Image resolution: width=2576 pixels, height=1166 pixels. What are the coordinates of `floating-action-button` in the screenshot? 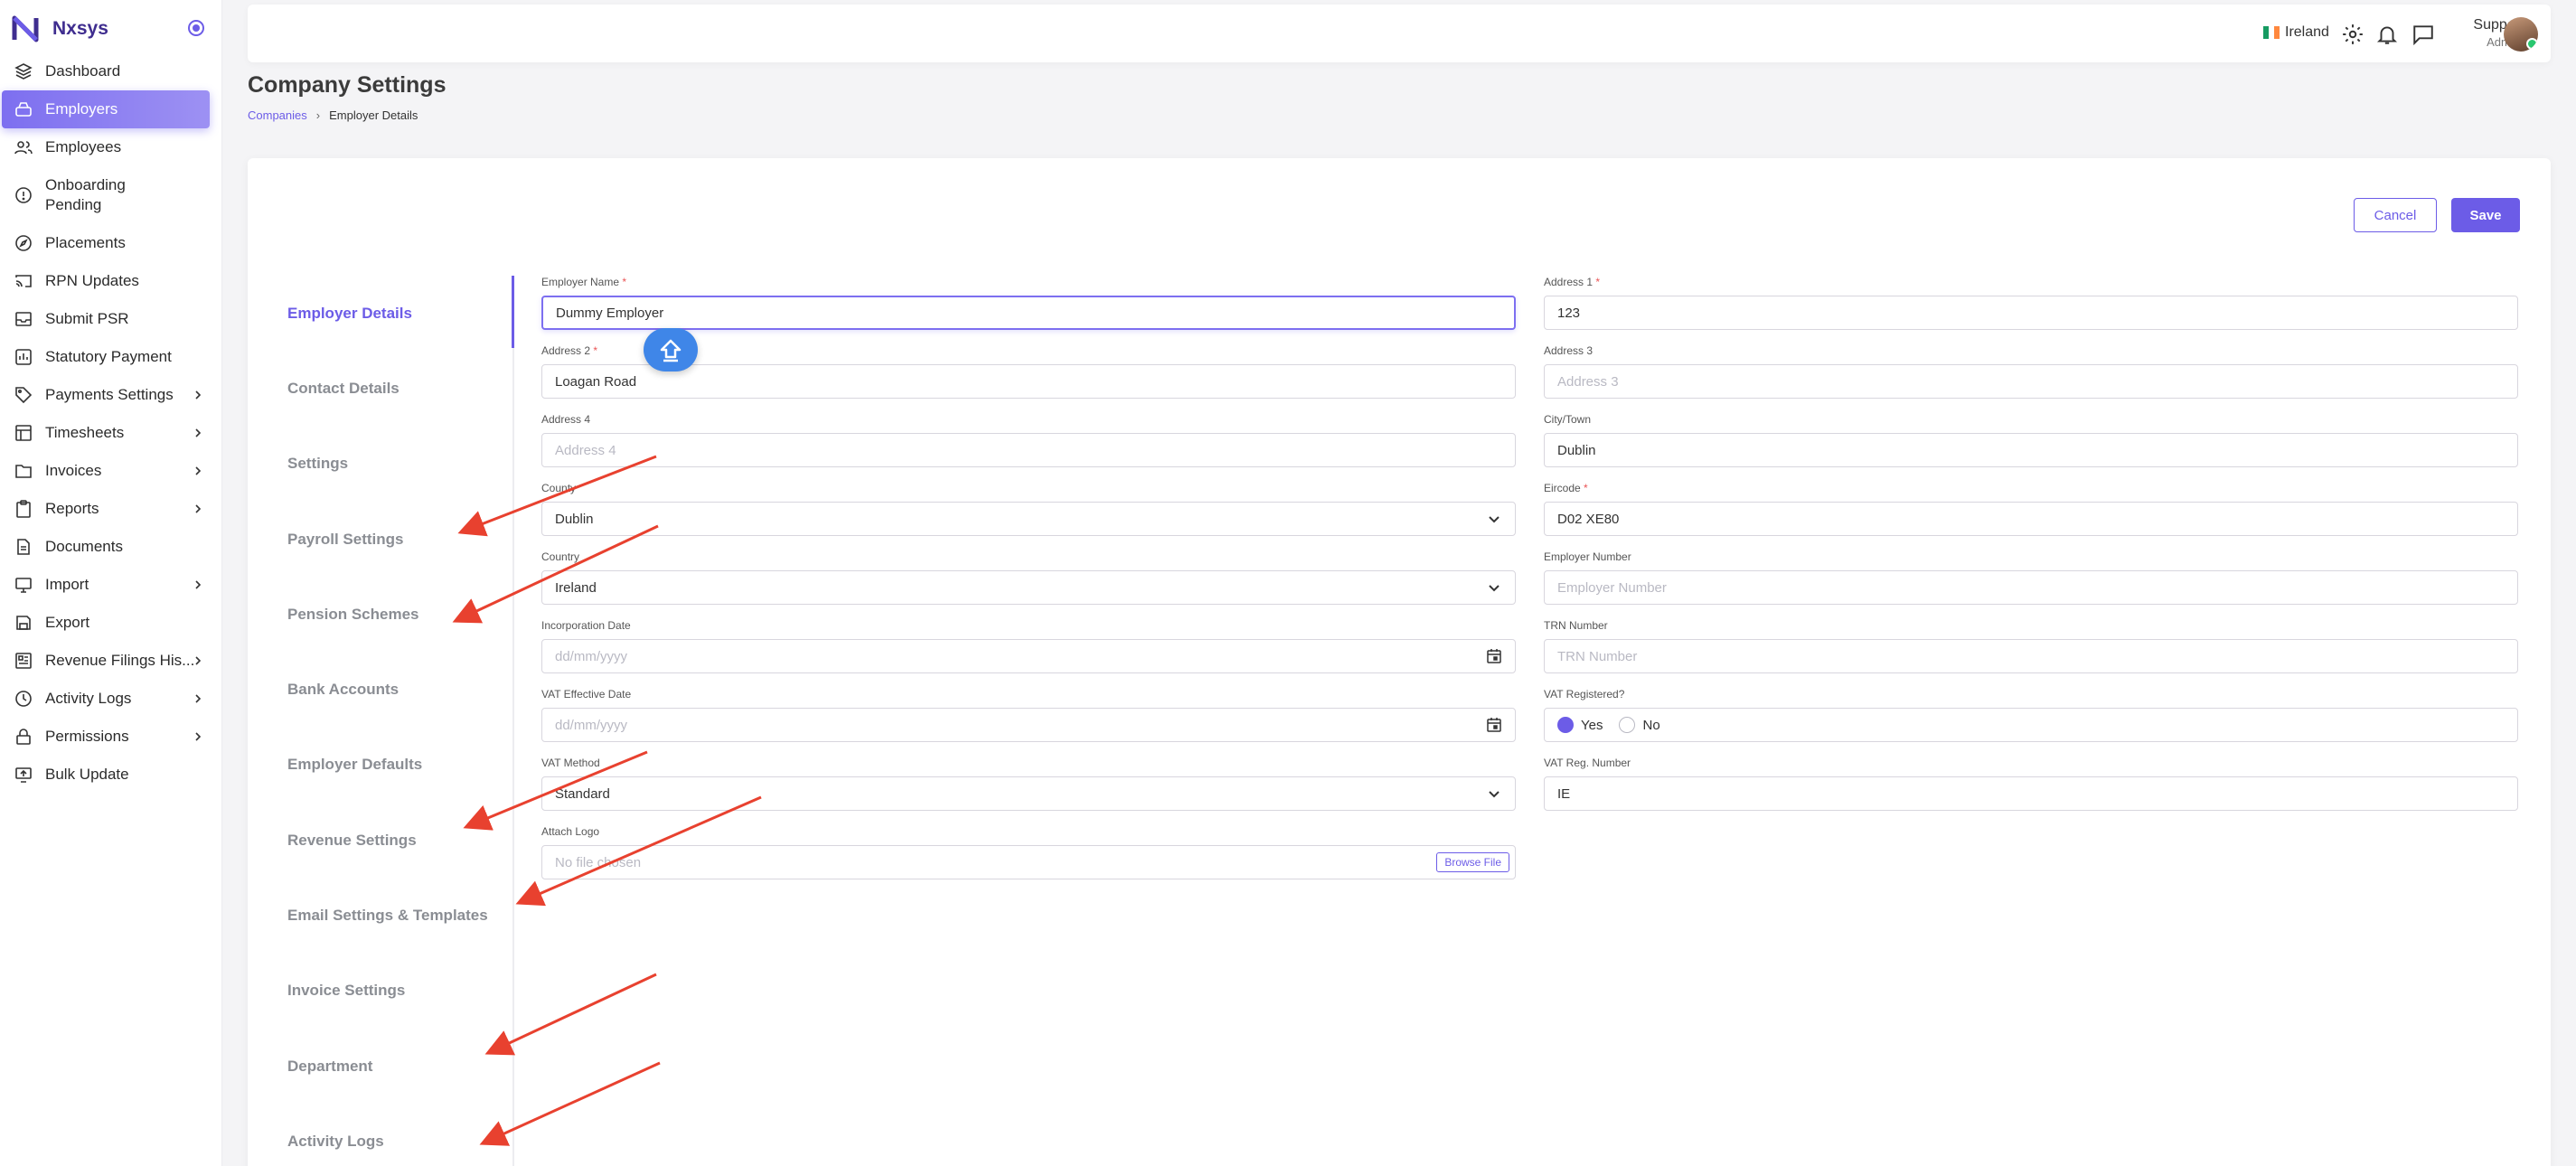 It's located at (671, 349).